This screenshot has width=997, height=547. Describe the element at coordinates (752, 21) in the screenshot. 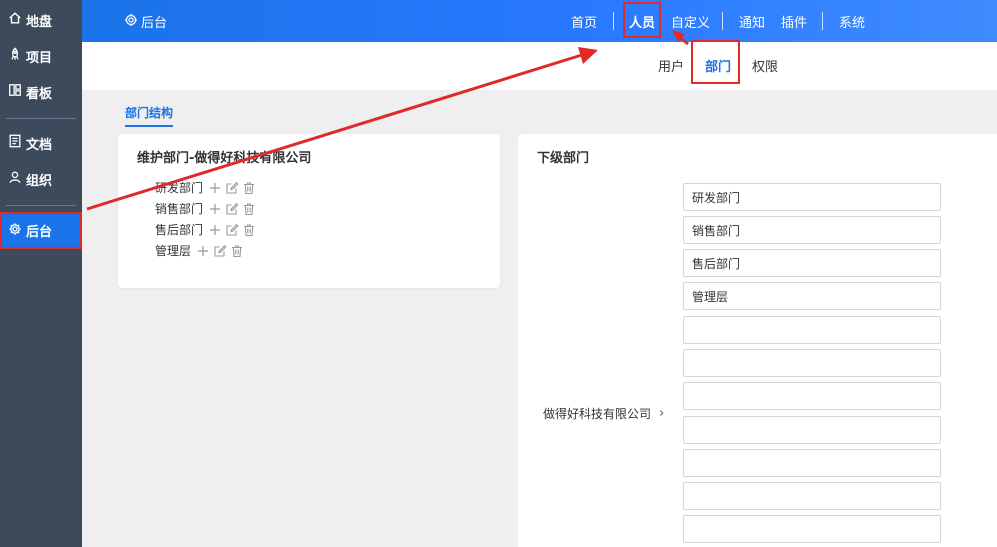

I see `nav-notifications: 通知` at that location.